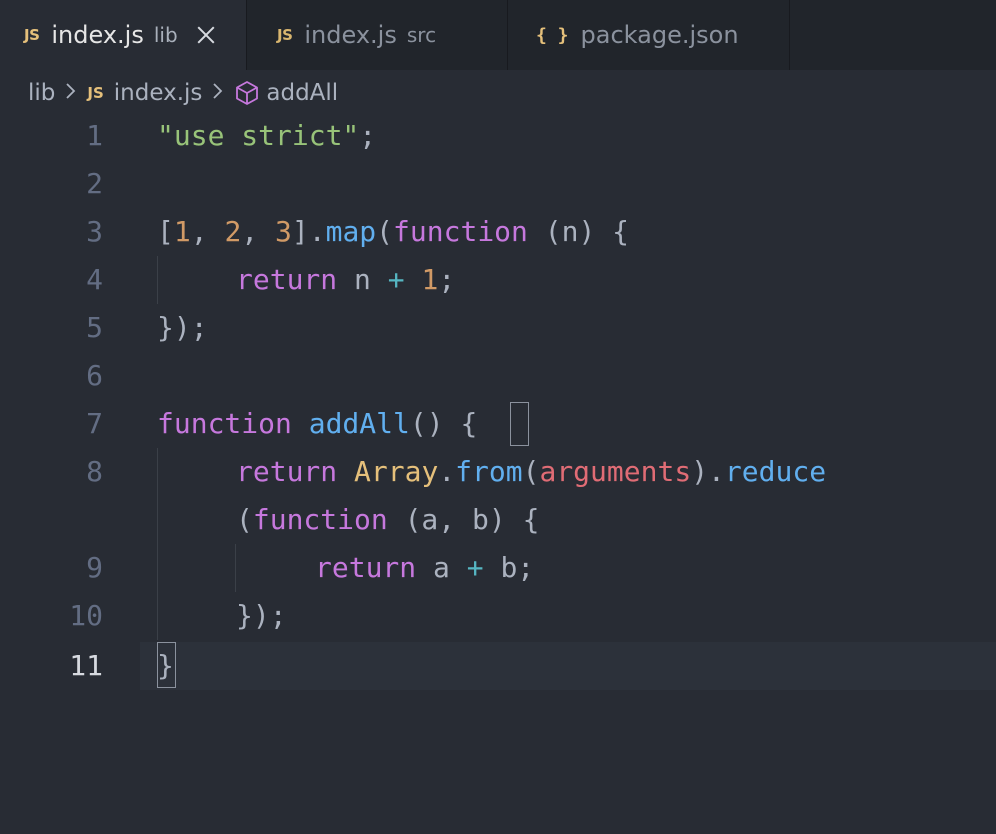 The width and height of the screenshot is (996, 834). Describe the element at coordinates (498, 376) in the screenshot. I see `code-line: 6` at that location.